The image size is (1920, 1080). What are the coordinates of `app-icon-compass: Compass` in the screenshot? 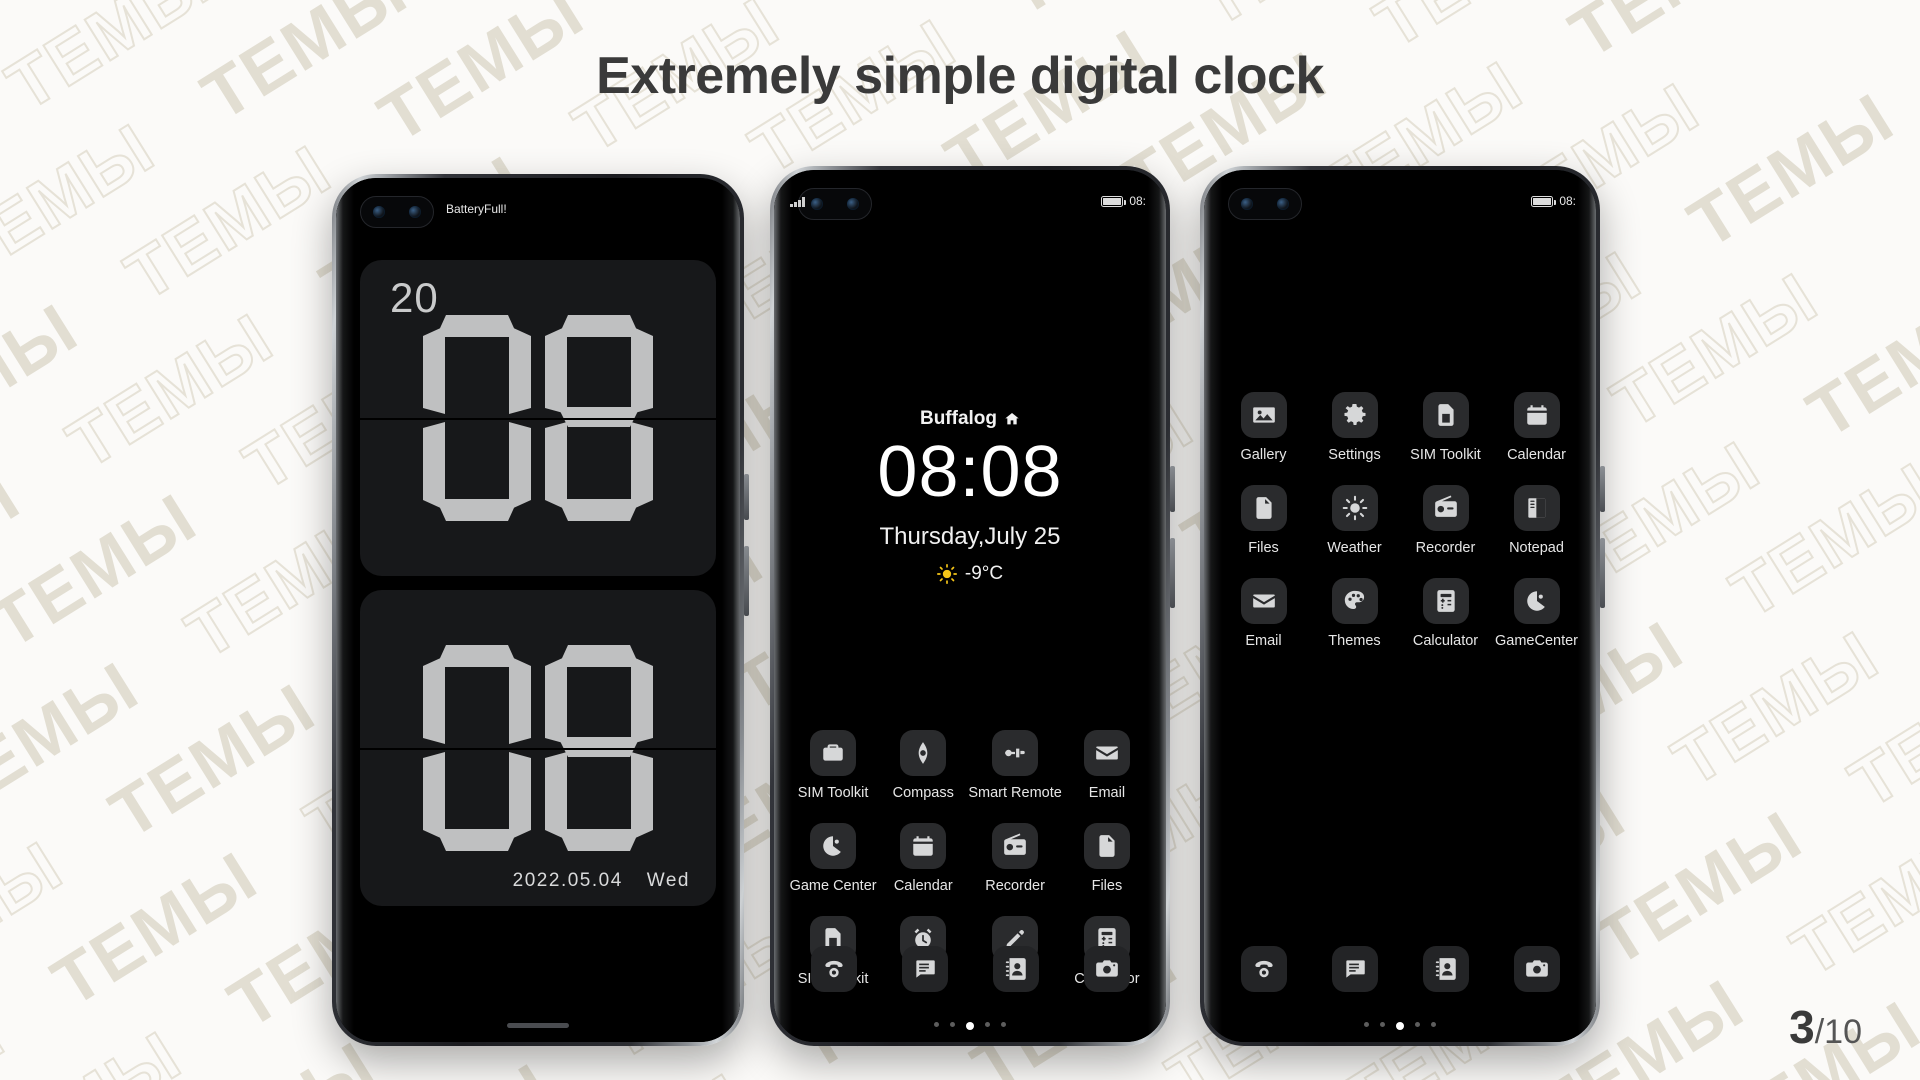 It's located at (923, 765).